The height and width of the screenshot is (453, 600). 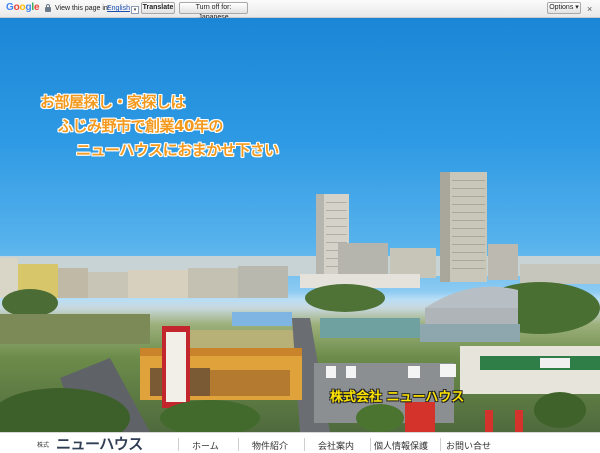 I want to click on lock-icon, so click(x=48, y=8).